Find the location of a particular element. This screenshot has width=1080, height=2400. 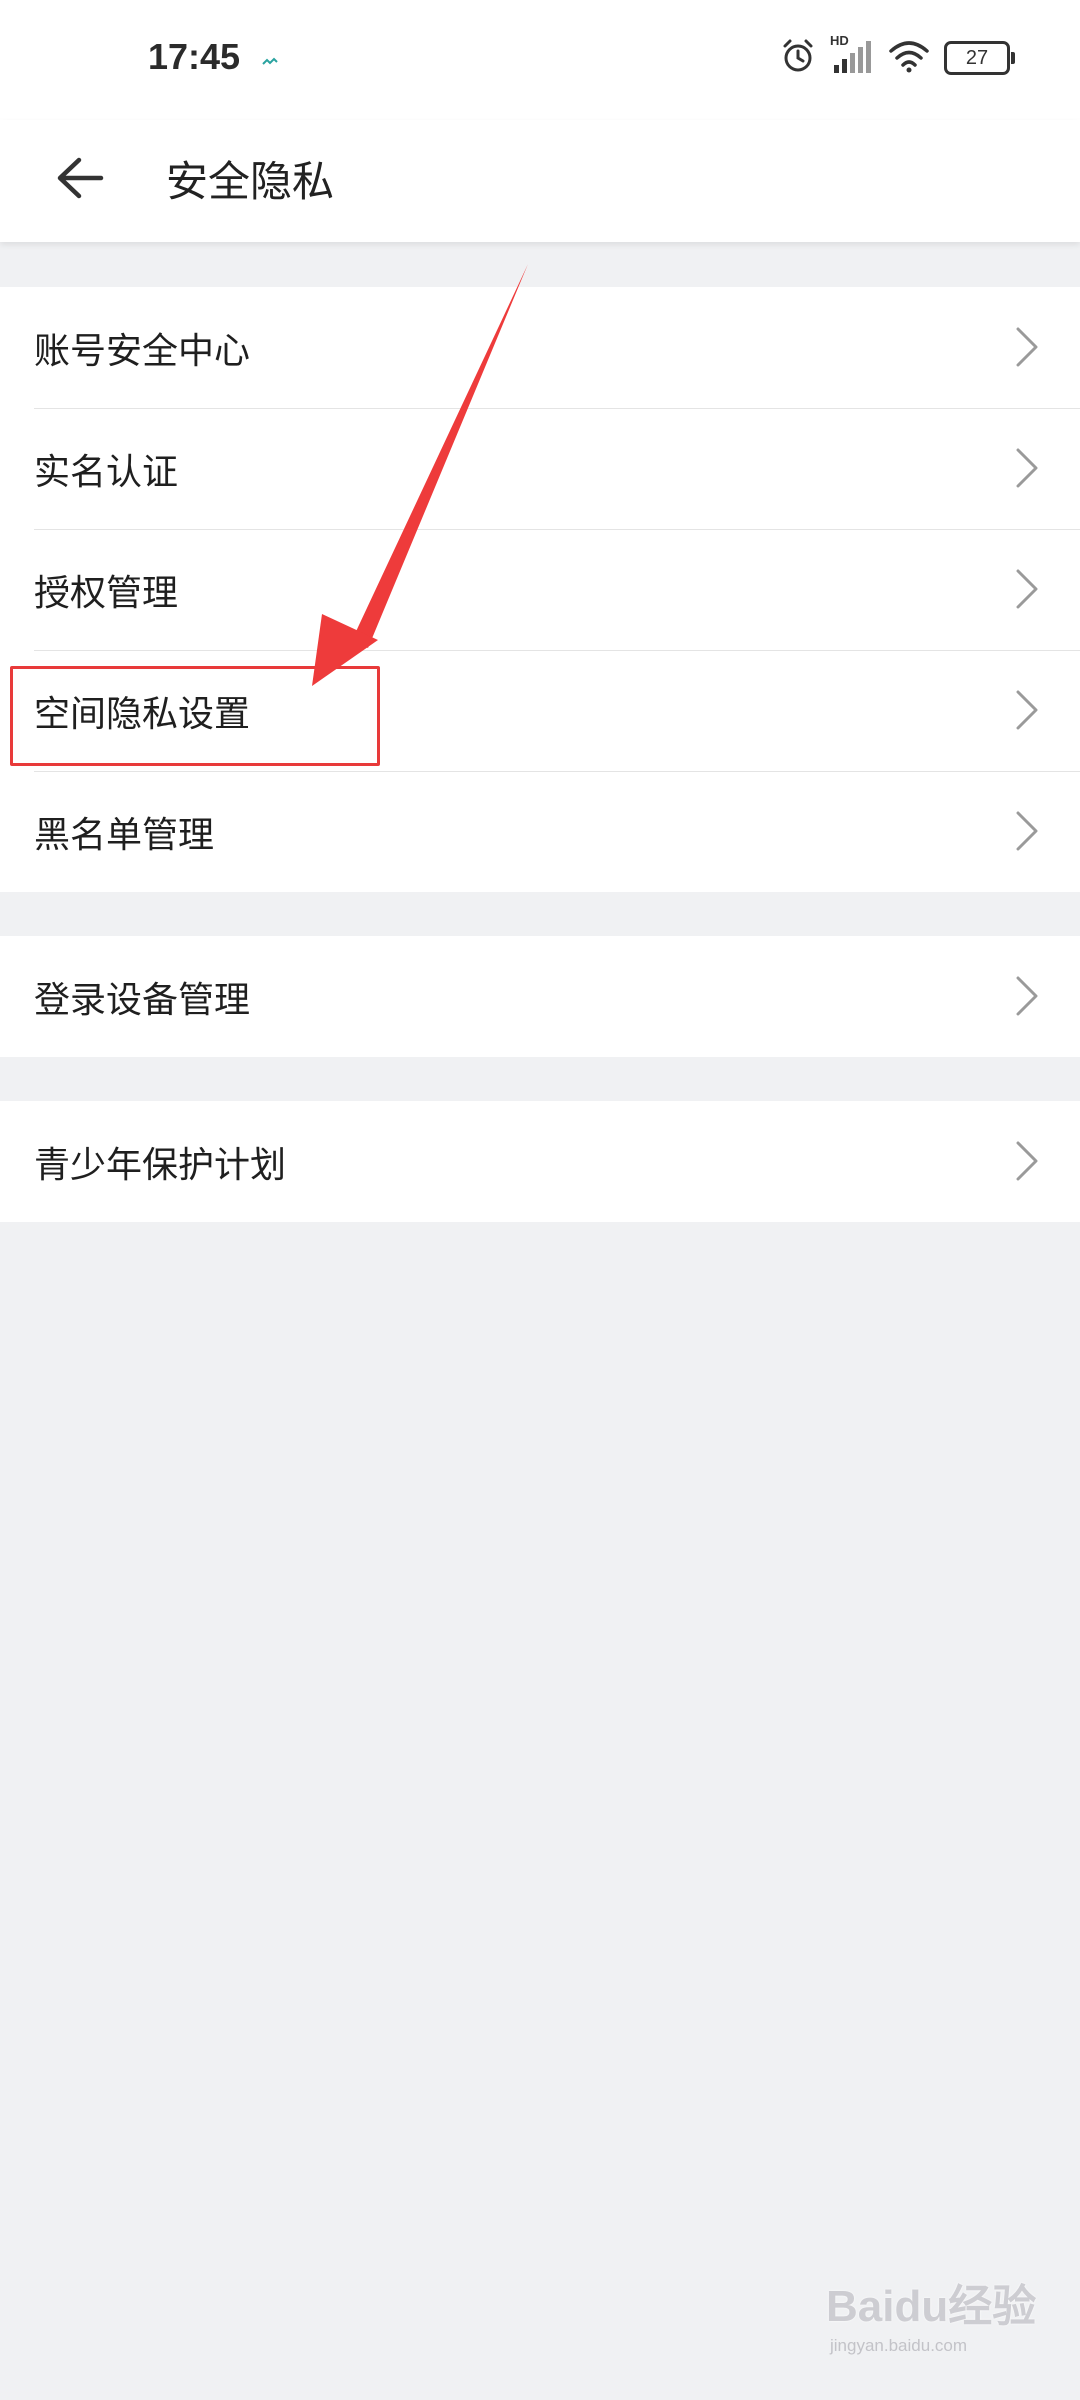

status-bar: 17:45 HD 27 is located at coordinates (540, 60).